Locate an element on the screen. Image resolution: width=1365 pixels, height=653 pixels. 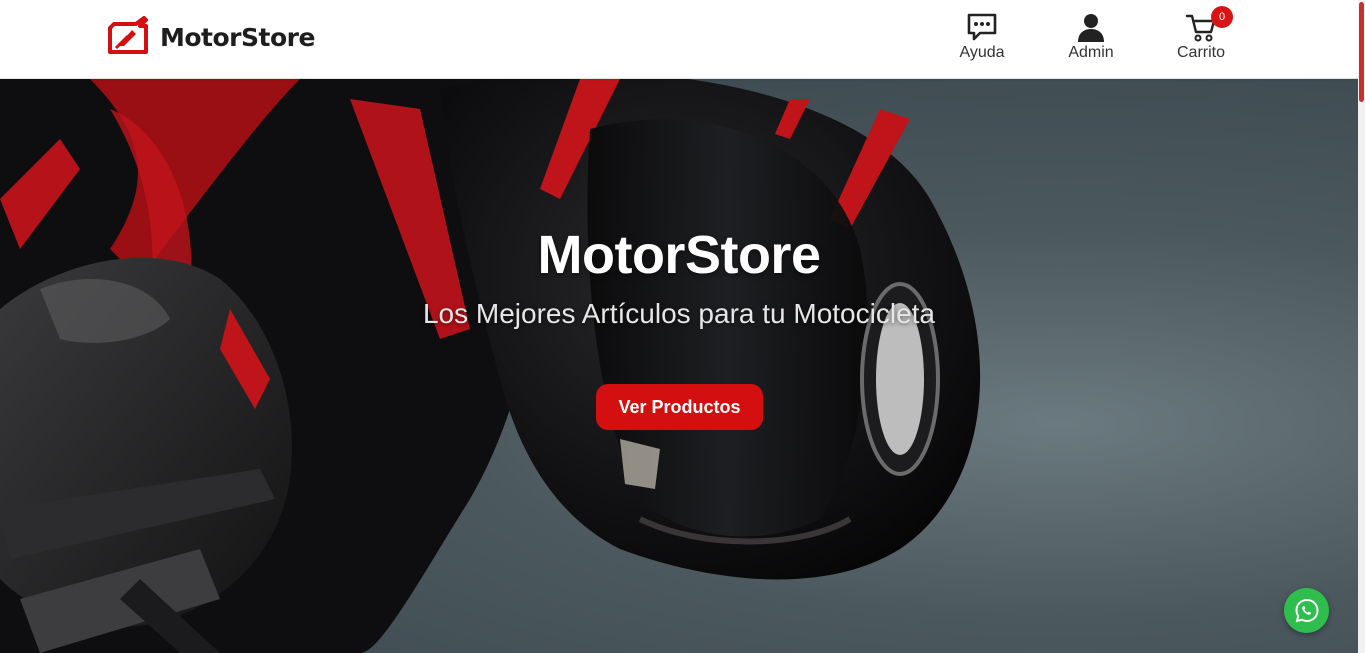
logo-text: MotorStore is located at coordinates (237, 37).